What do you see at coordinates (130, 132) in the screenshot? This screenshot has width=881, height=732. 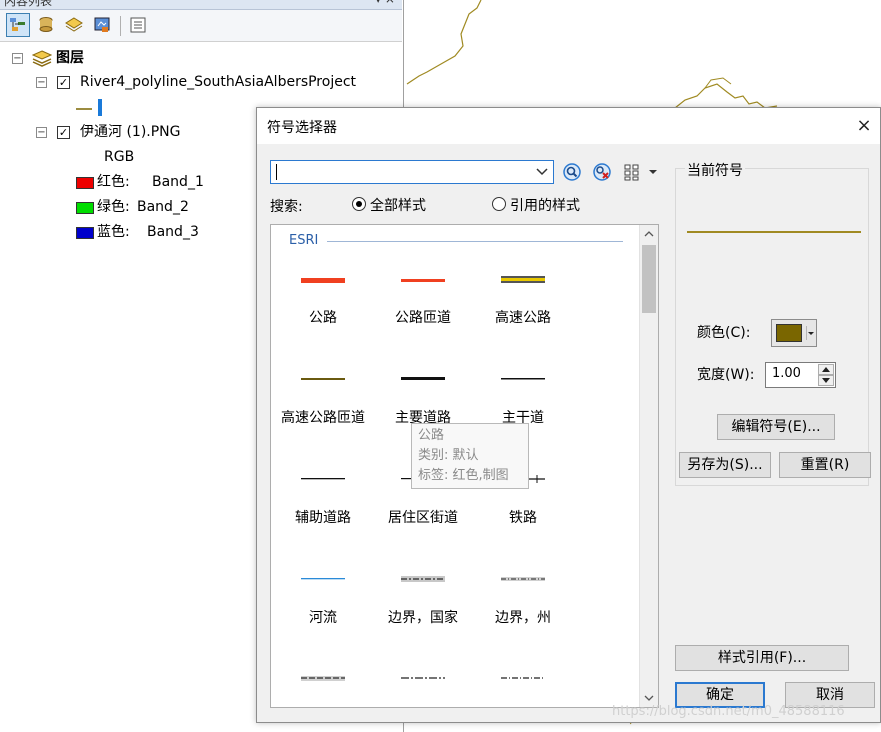 I see `layer-png-name: 伊通河 (1).PNG` at bounding box center [130, 132].